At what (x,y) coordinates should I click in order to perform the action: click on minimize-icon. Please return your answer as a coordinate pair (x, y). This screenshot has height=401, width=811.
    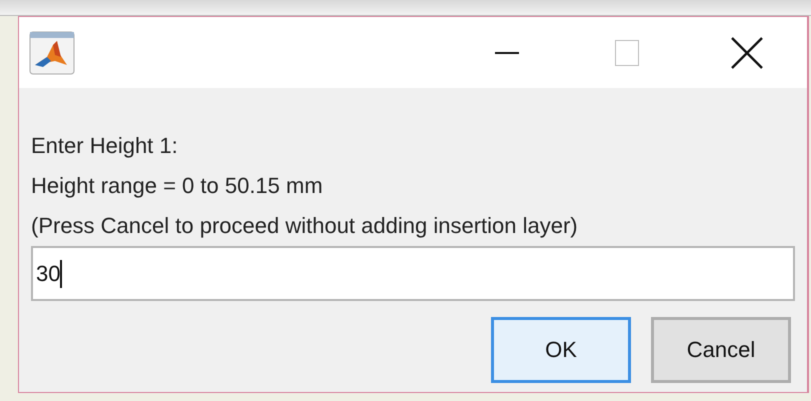
    Looking at the image, I should click on (507, 53).